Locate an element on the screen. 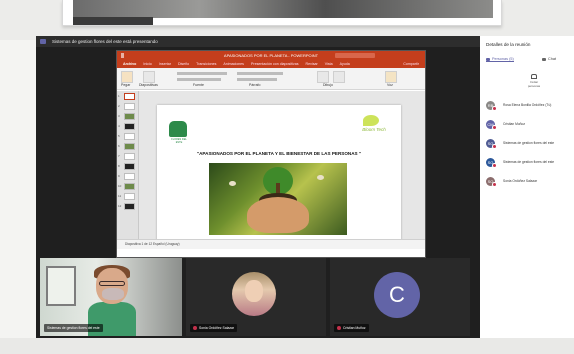 The image size is (574, 354). chat-icon is located at coordinates (544, 59).